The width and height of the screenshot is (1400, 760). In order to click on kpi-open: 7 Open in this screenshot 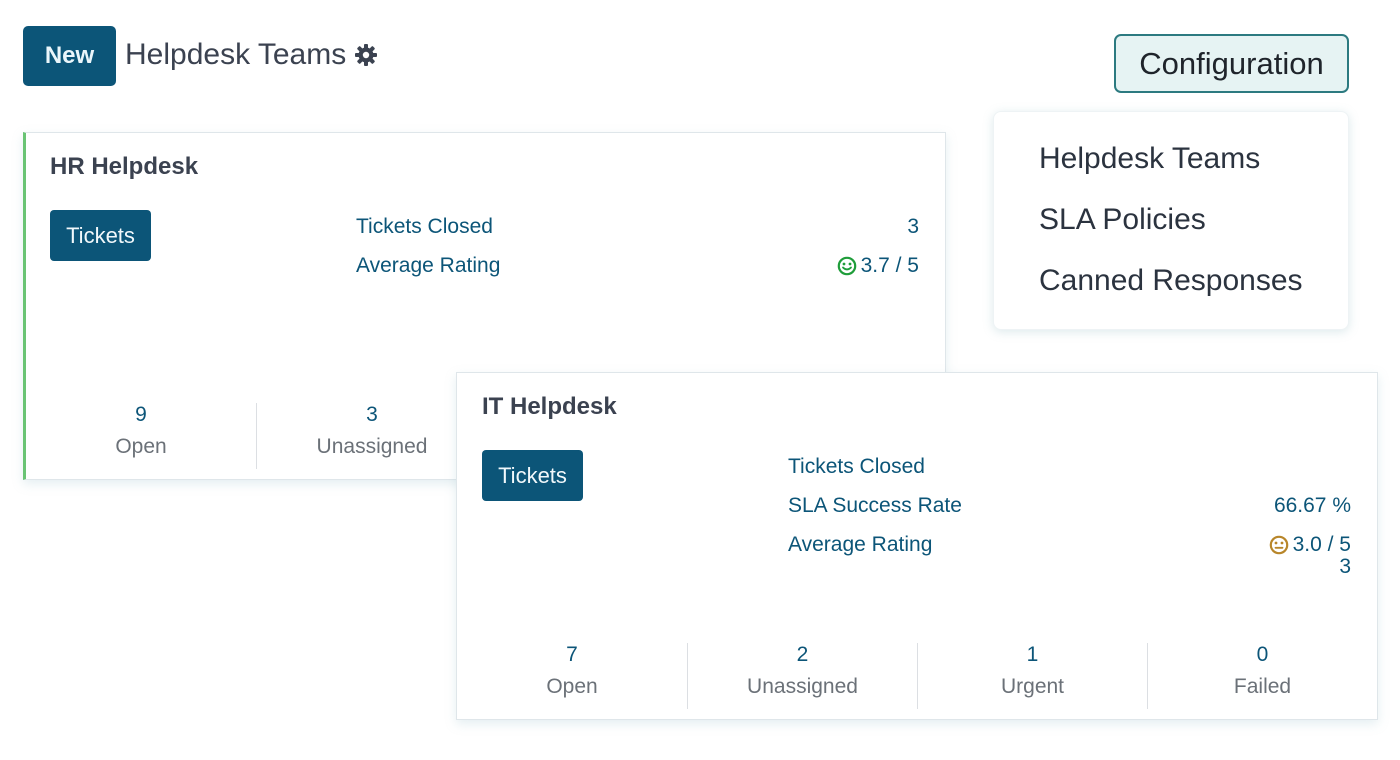, I will do `click(572, 676)`.